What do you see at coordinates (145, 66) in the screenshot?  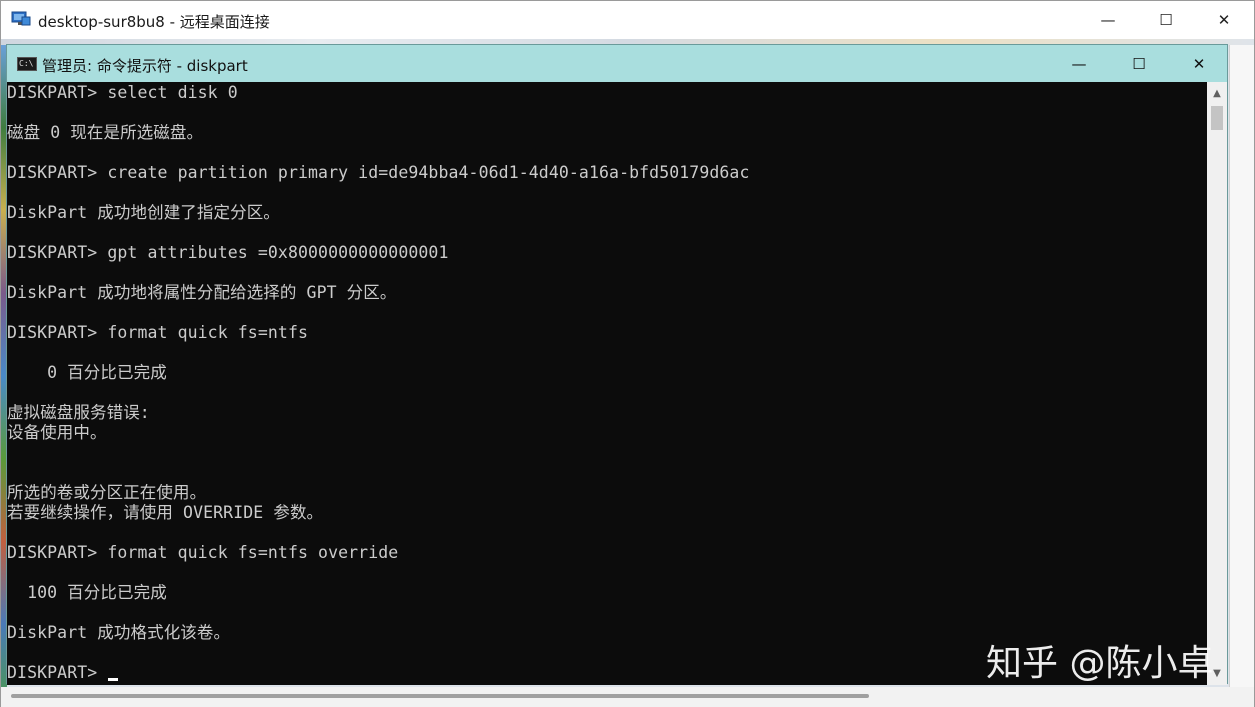 I see `cmd-window-title: 管理员: 命令提示符 - diskpart` at bounding box center [145, 66].